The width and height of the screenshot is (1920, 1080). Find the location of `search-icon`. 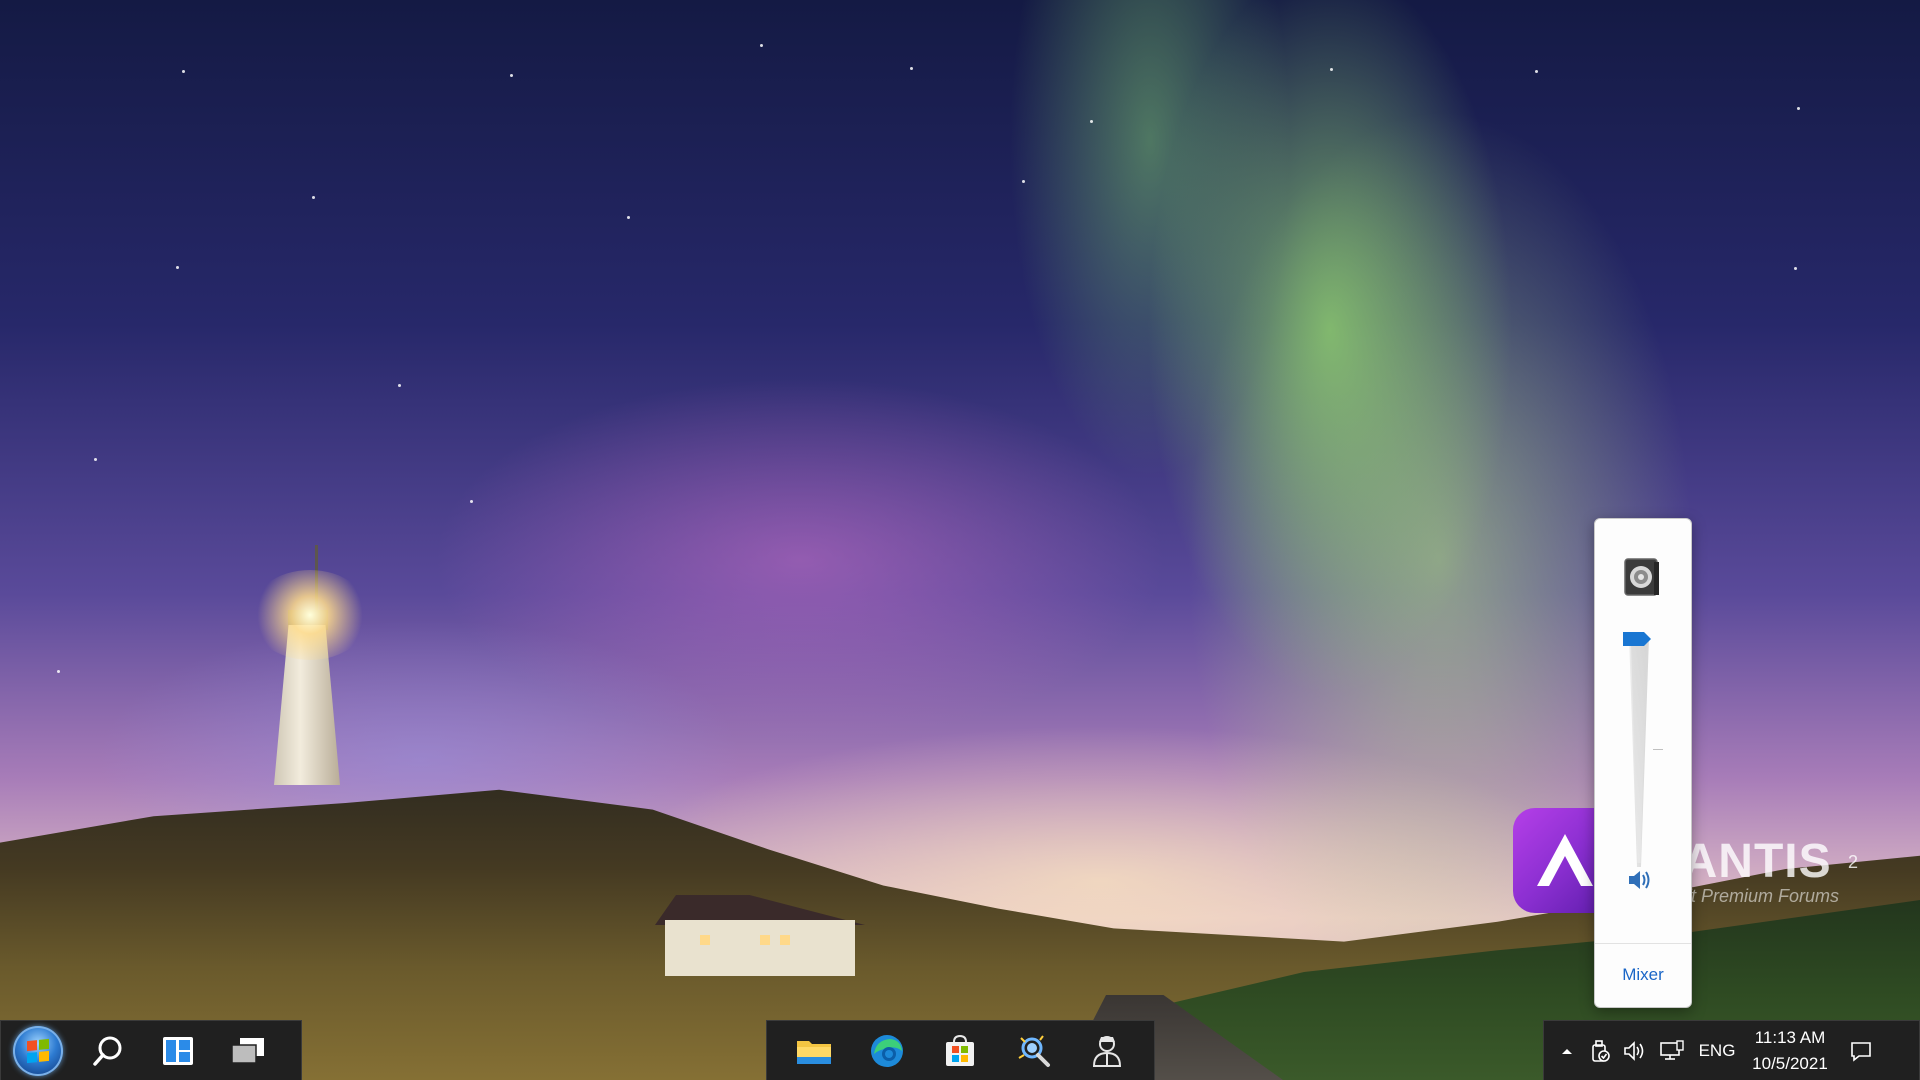

search-icon is located at coordinates (107, 1051).